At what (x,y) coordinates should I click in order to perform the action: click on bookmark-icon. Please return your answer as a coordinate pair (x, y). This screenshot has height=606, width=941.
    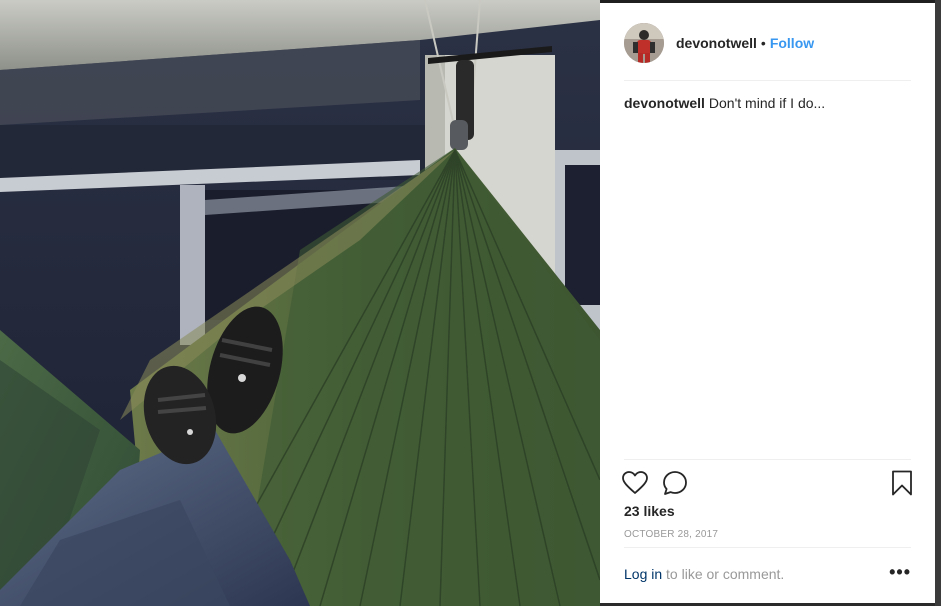
    Looking at the image, I should click on (902, 483).